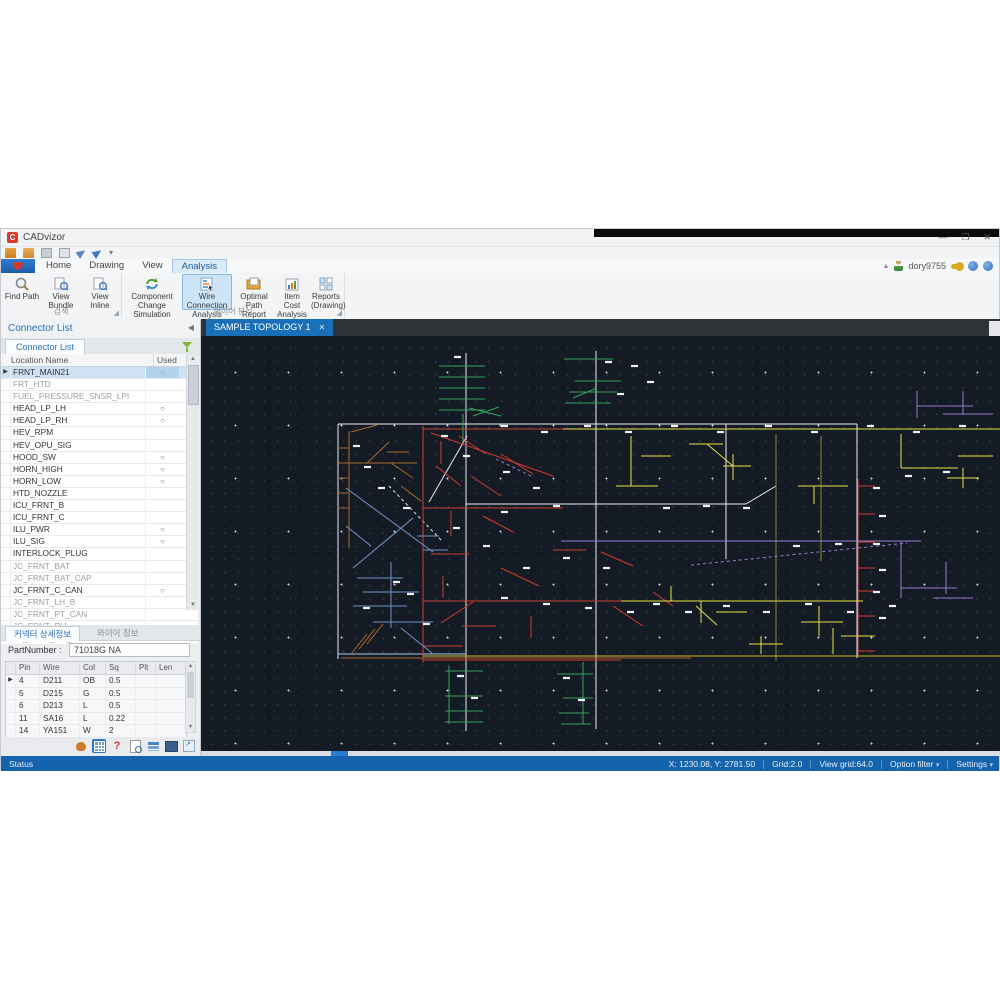 This screenshot has height=1000, width=1000. I want to click on eraser-icon, so click(81, 252).